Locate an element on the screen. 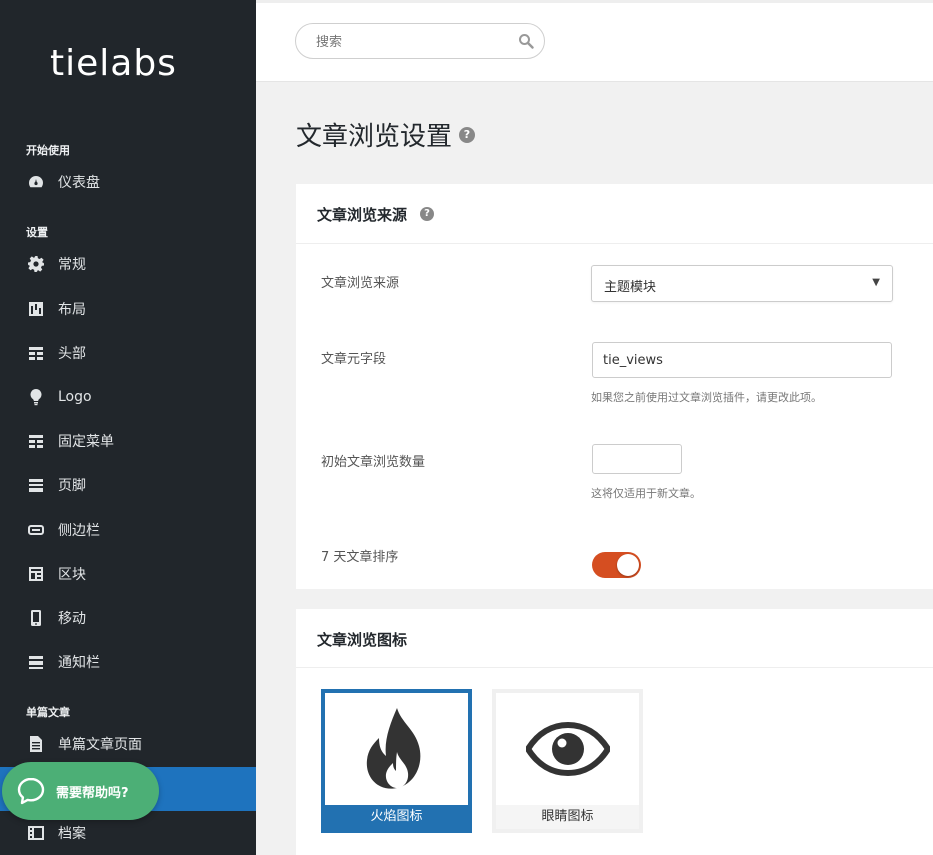 This screenshot has height=855, width=933. sidebar-item-notification-bar: 通知栏 is located at coordinates (128, 662).